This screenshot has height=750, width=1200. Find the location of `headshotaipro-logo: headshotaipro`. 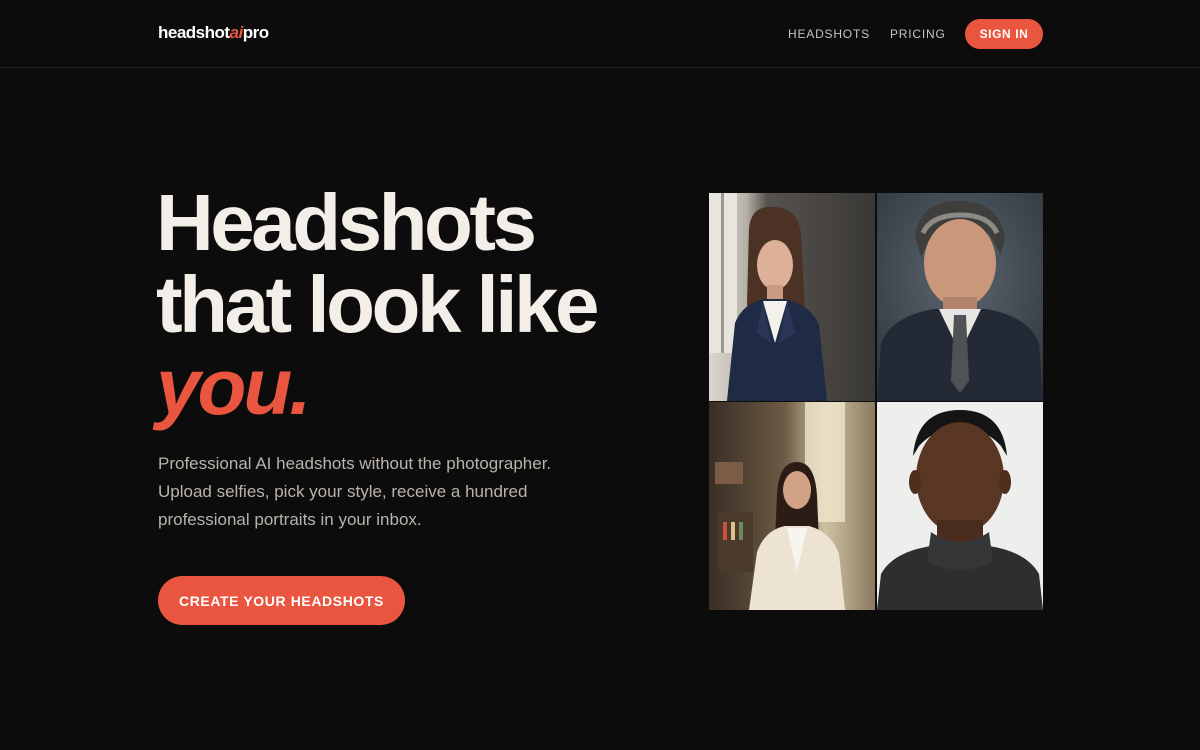

headshotaipro-logo: headshotaipro is located at coordinates (213, 33).